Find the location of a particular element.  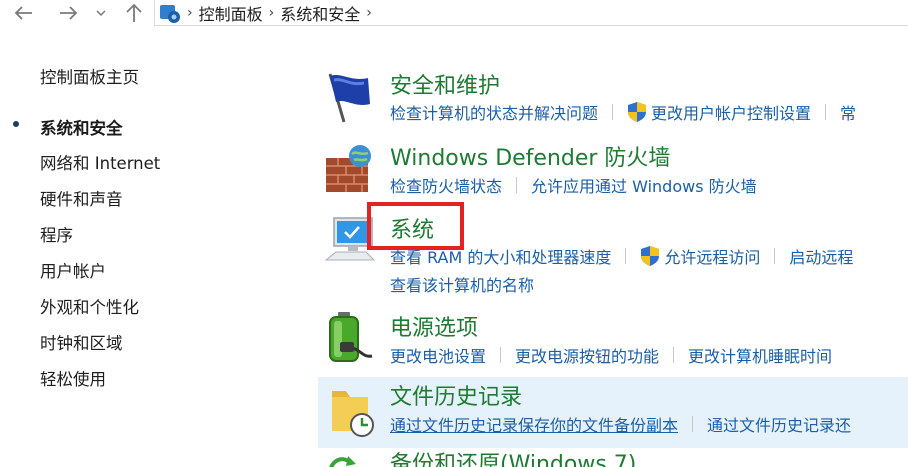

battery-icon is located at coordinates (351, 337).